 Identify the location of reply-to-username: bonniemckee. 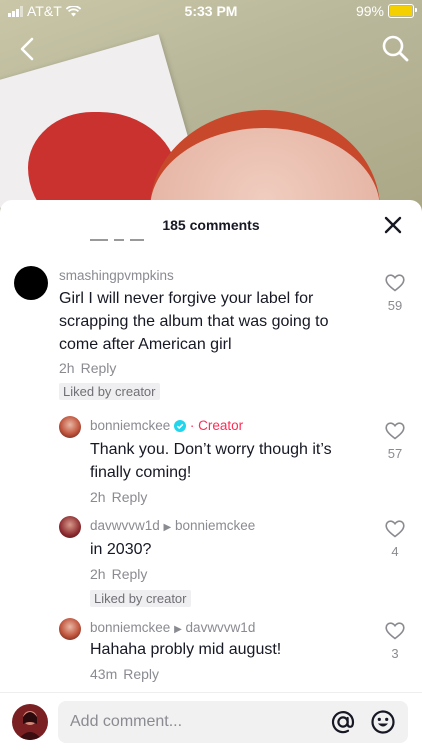
(215, 525).